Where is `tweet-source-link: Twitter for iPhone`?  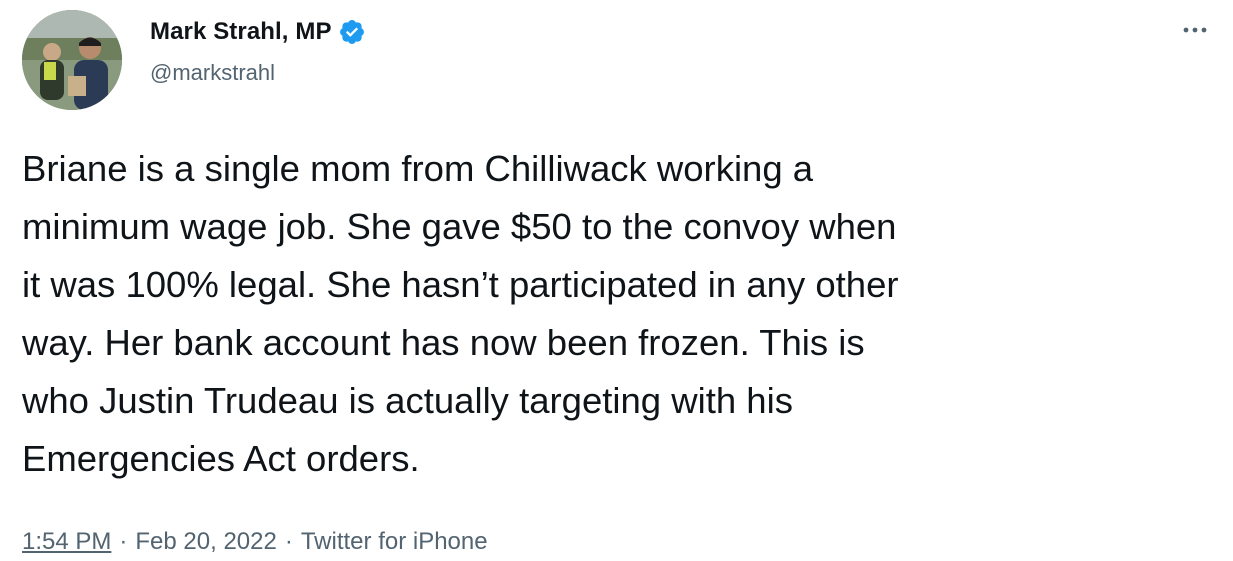 tweet-source-link: Twitter for iPhone is located at coordinates (394, 542).